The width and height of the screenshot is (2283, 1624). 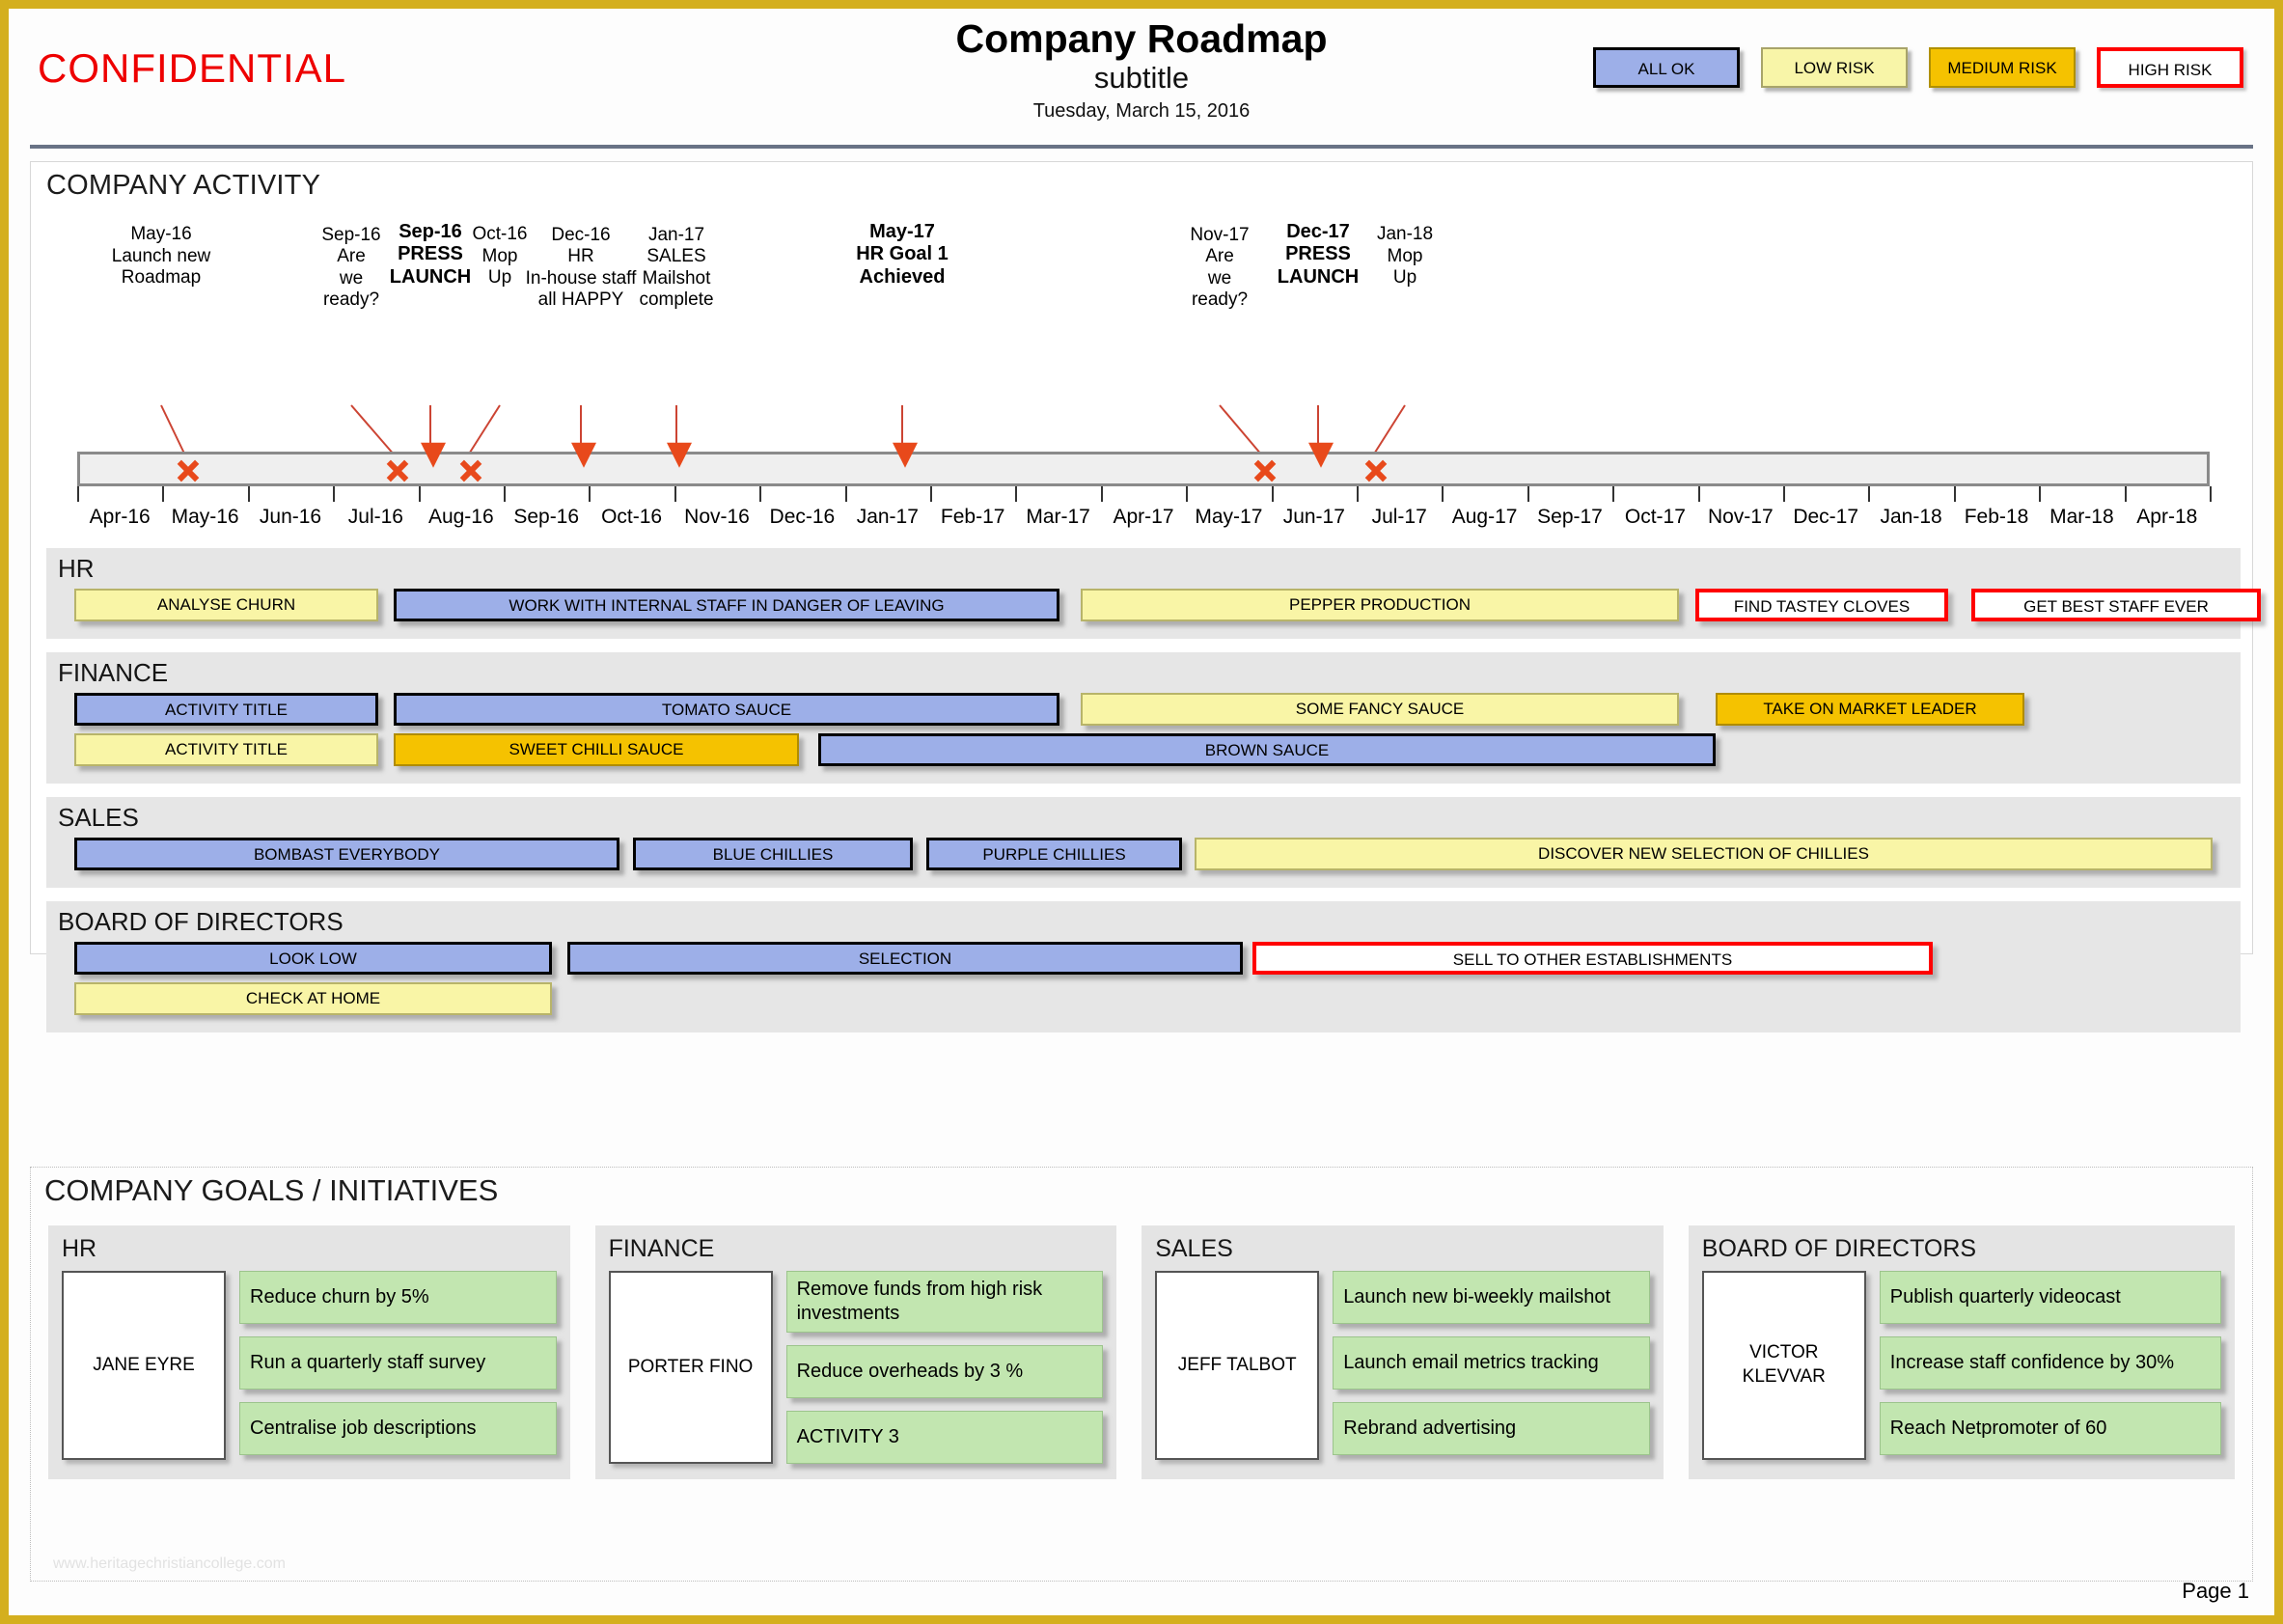 I want to click on milestone-label: Nov-17 Are we ready?, so click(x=1220, y=268).